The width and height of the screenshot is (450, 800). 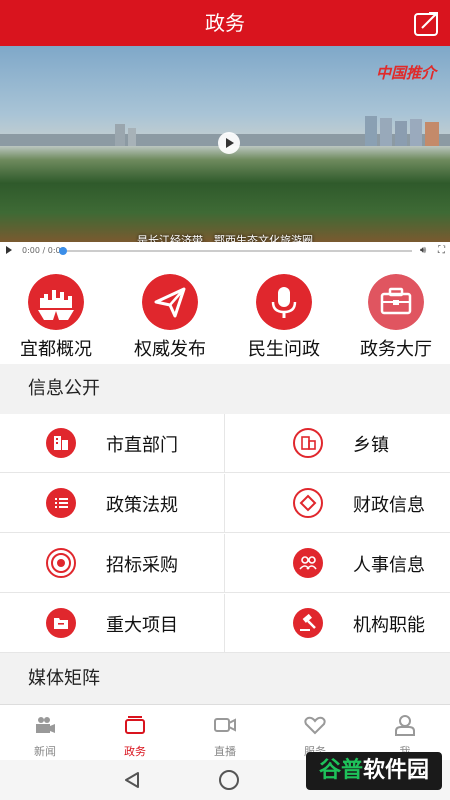 I want to click on briefcase-icon, so click(x=396, y=302).